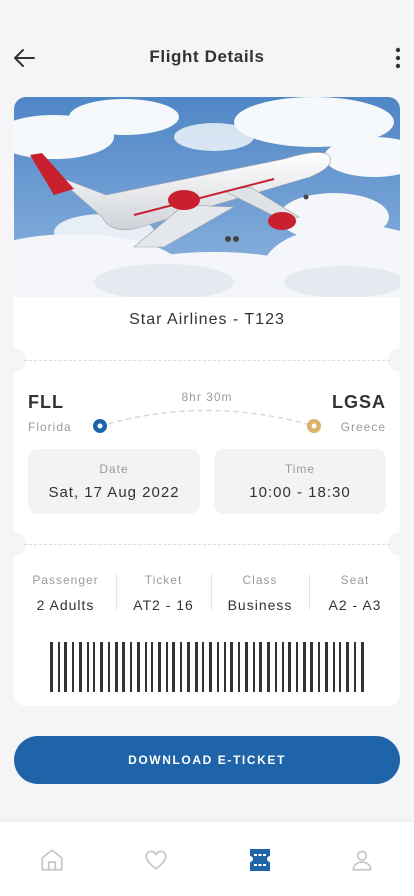  I want to click on destination-city: Greece, so click(363, 427).